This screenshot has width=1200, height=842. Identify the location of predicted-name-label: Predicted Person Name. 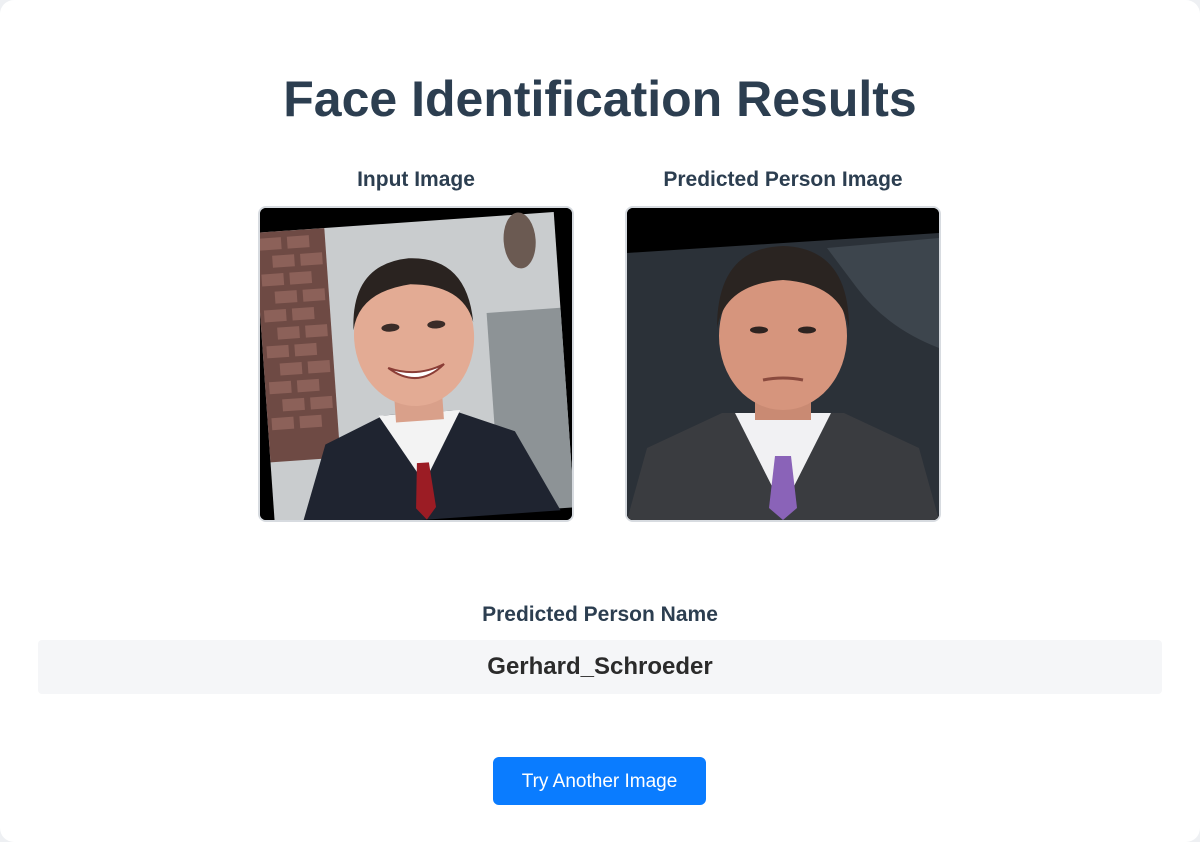
(600, 614).